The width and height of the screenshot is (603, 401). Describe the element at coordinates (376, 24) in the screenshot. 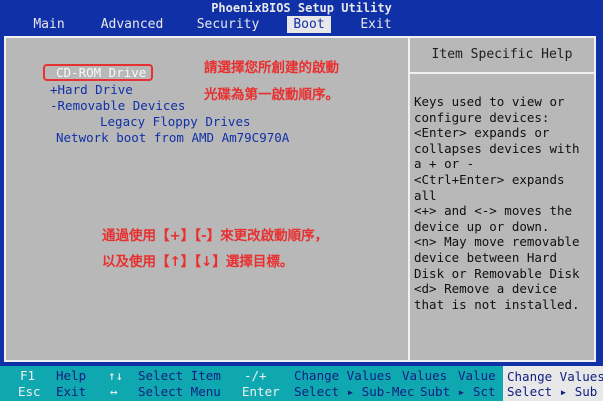

I see `tab-exit: Exit` at that location.